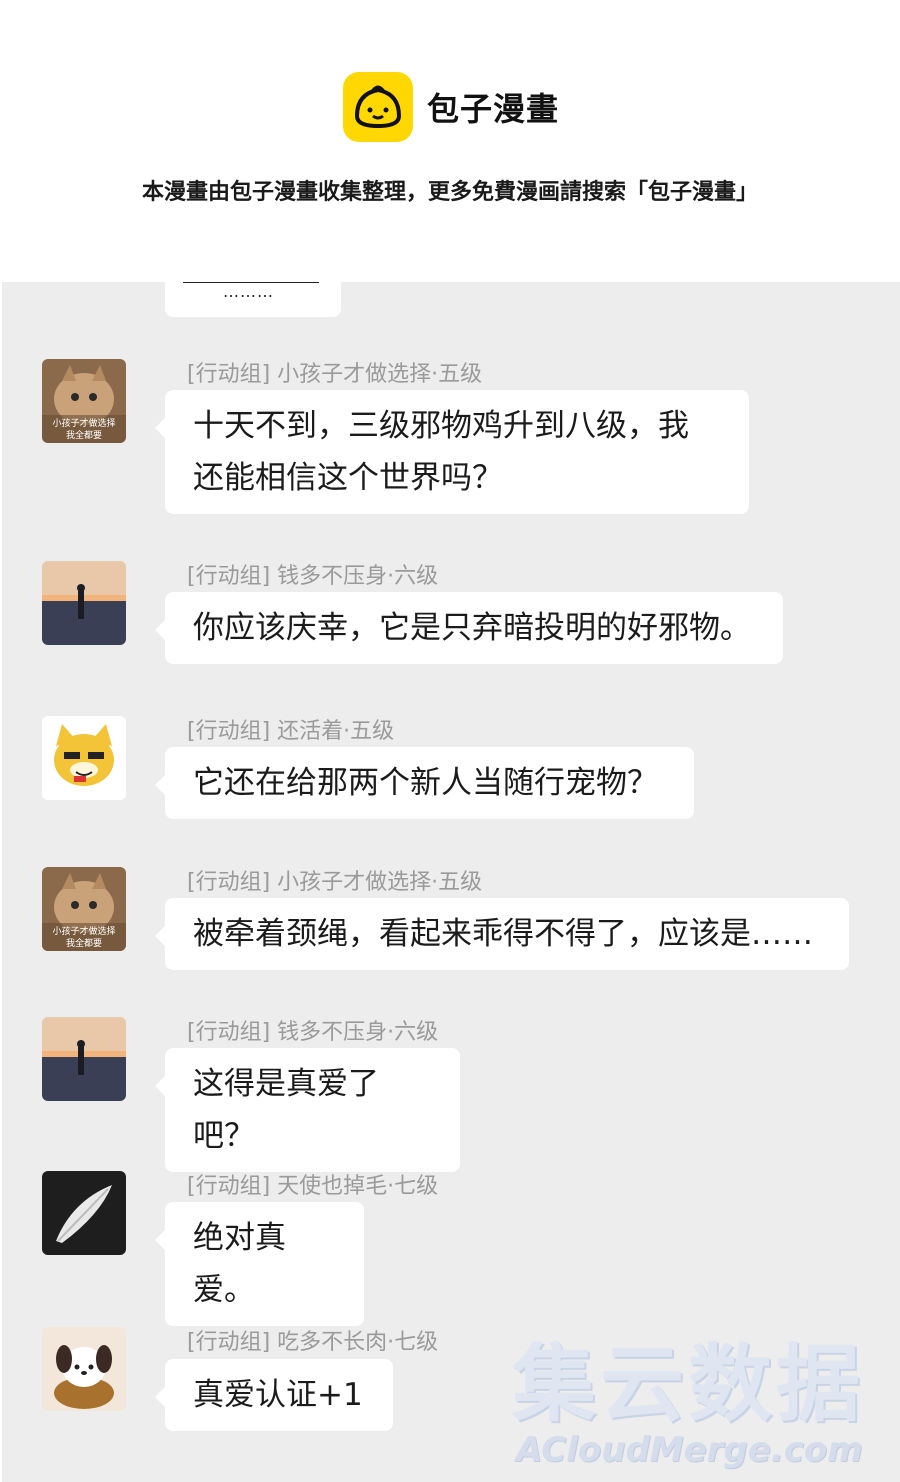 The width and height of the screenshot is (900, 1482). I want to click on sender-name: [行动组] 天使也掉毛·七级, so click(313, 1186).